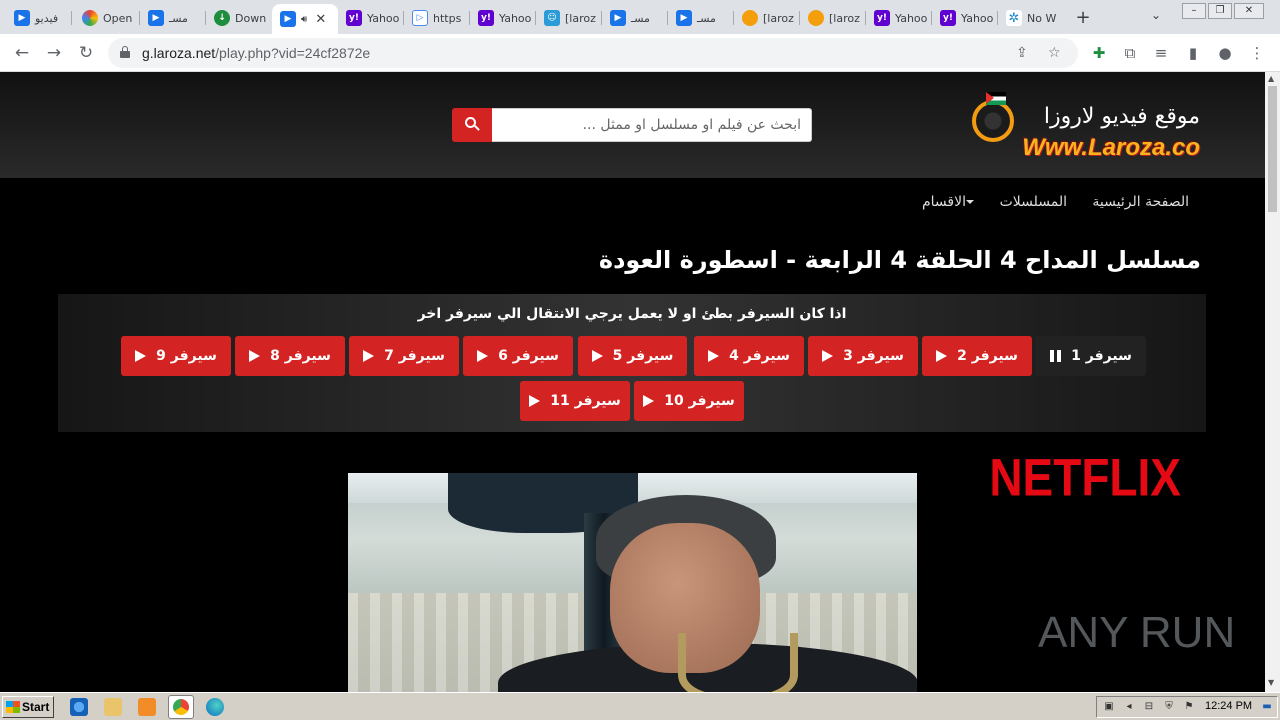 This screenshot has height=720, width=1280. Describe the element at coordinates (320, 19) in the screenshot. I see `close-tab-icon: ✕` at that location.